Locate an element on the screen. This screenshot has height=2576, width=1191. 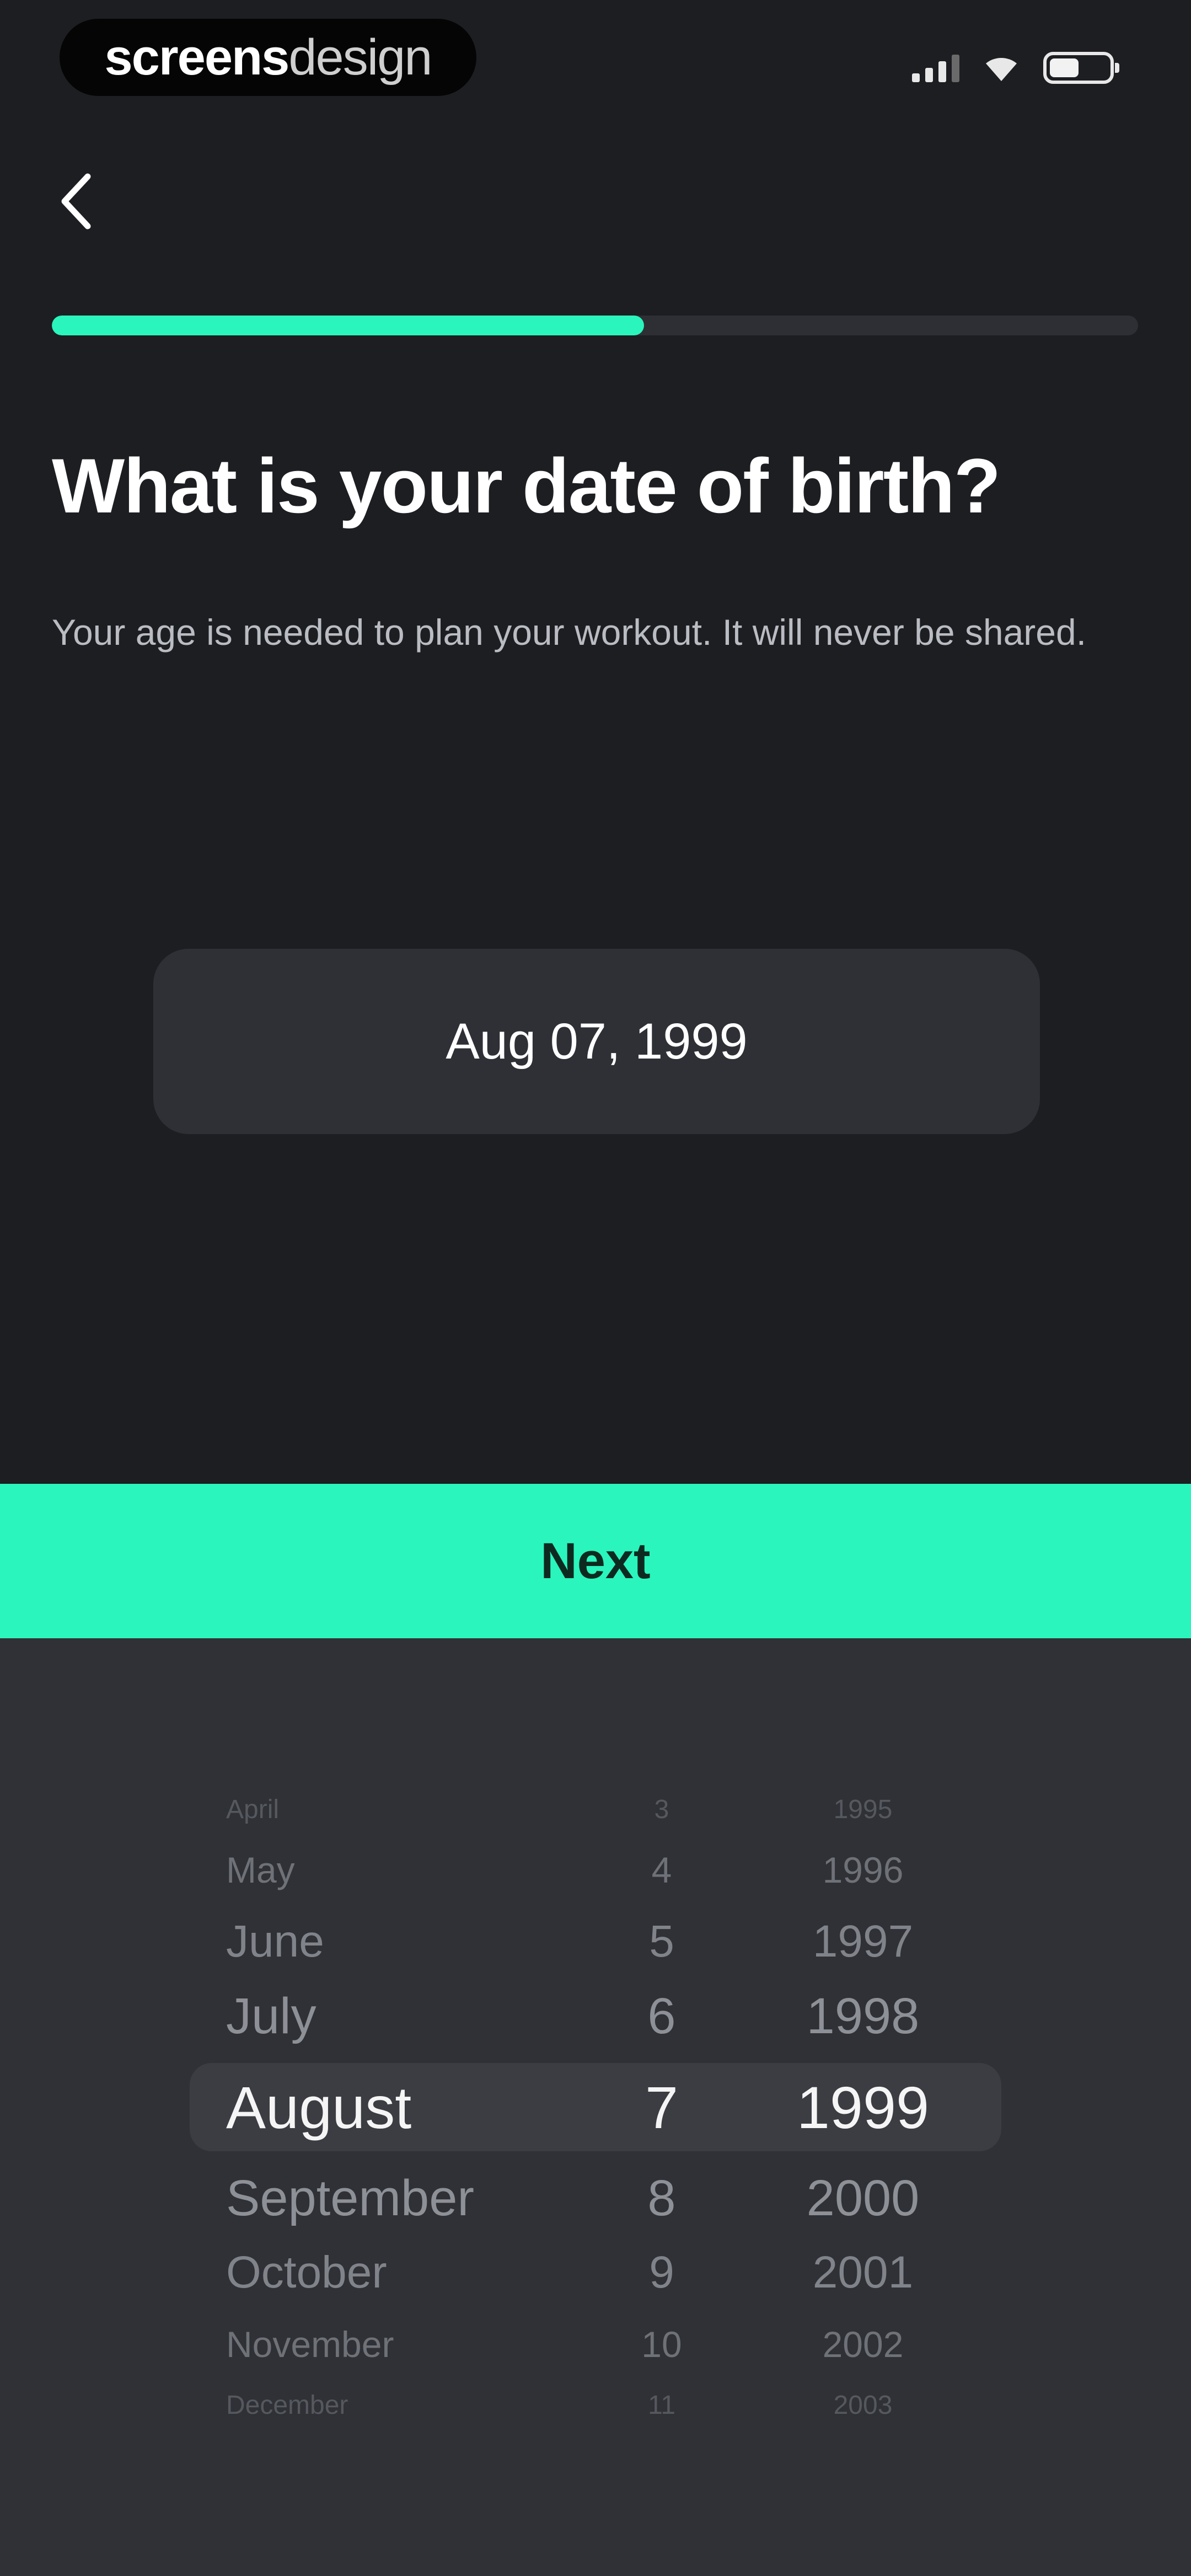
date-of-birth-value: Aug 07, 1999 is located at coordinates (597, 1041).